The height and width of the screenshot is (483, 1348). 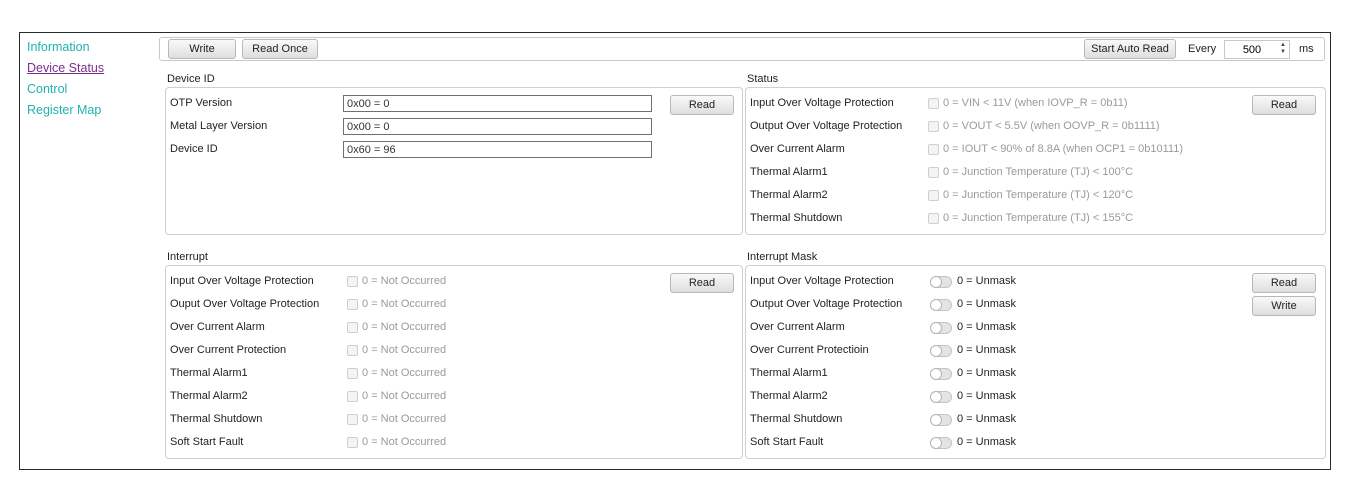 I want to click on interrupt-mask-title: Interrupt Mask, so click(x=782, y=257).